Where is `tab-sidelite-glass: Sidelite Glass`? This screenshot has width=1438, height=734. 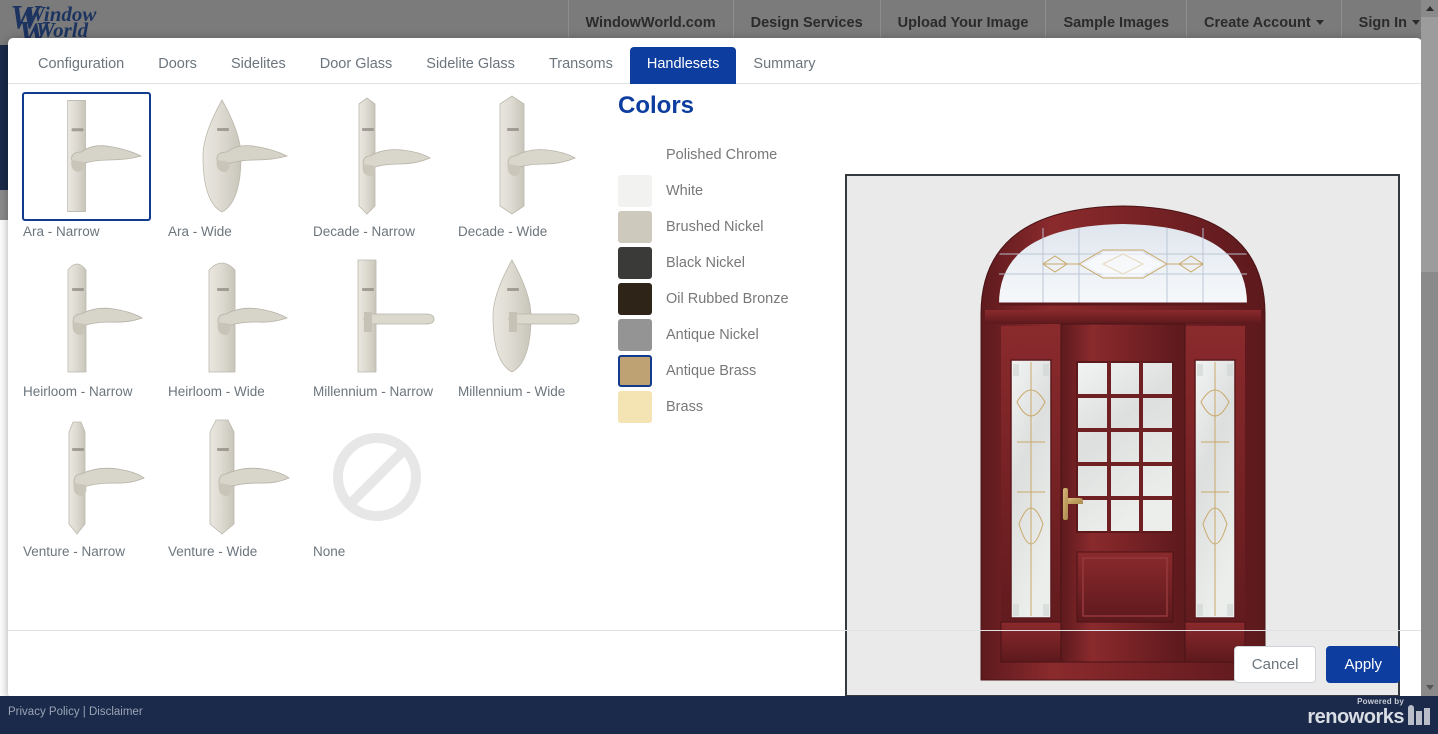
tab-sidelite-glass: Sidelite Glass is located at coordinates (470, 65).